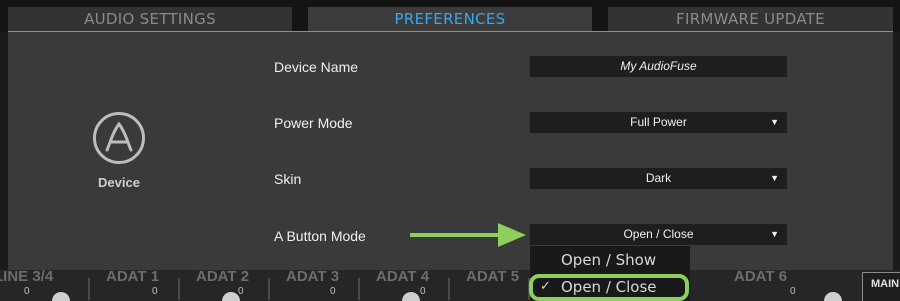 The image size is (900, 301). Describe the element at coordinates (223, 276) in the screenshot. I see `channel-name: ADAT 2` at that location.